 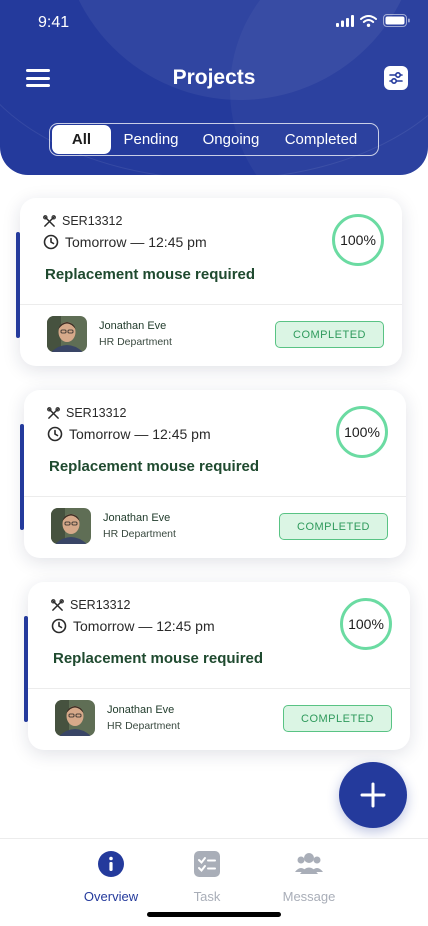 I want to click on home-indicator, so click(x=214, y=914).